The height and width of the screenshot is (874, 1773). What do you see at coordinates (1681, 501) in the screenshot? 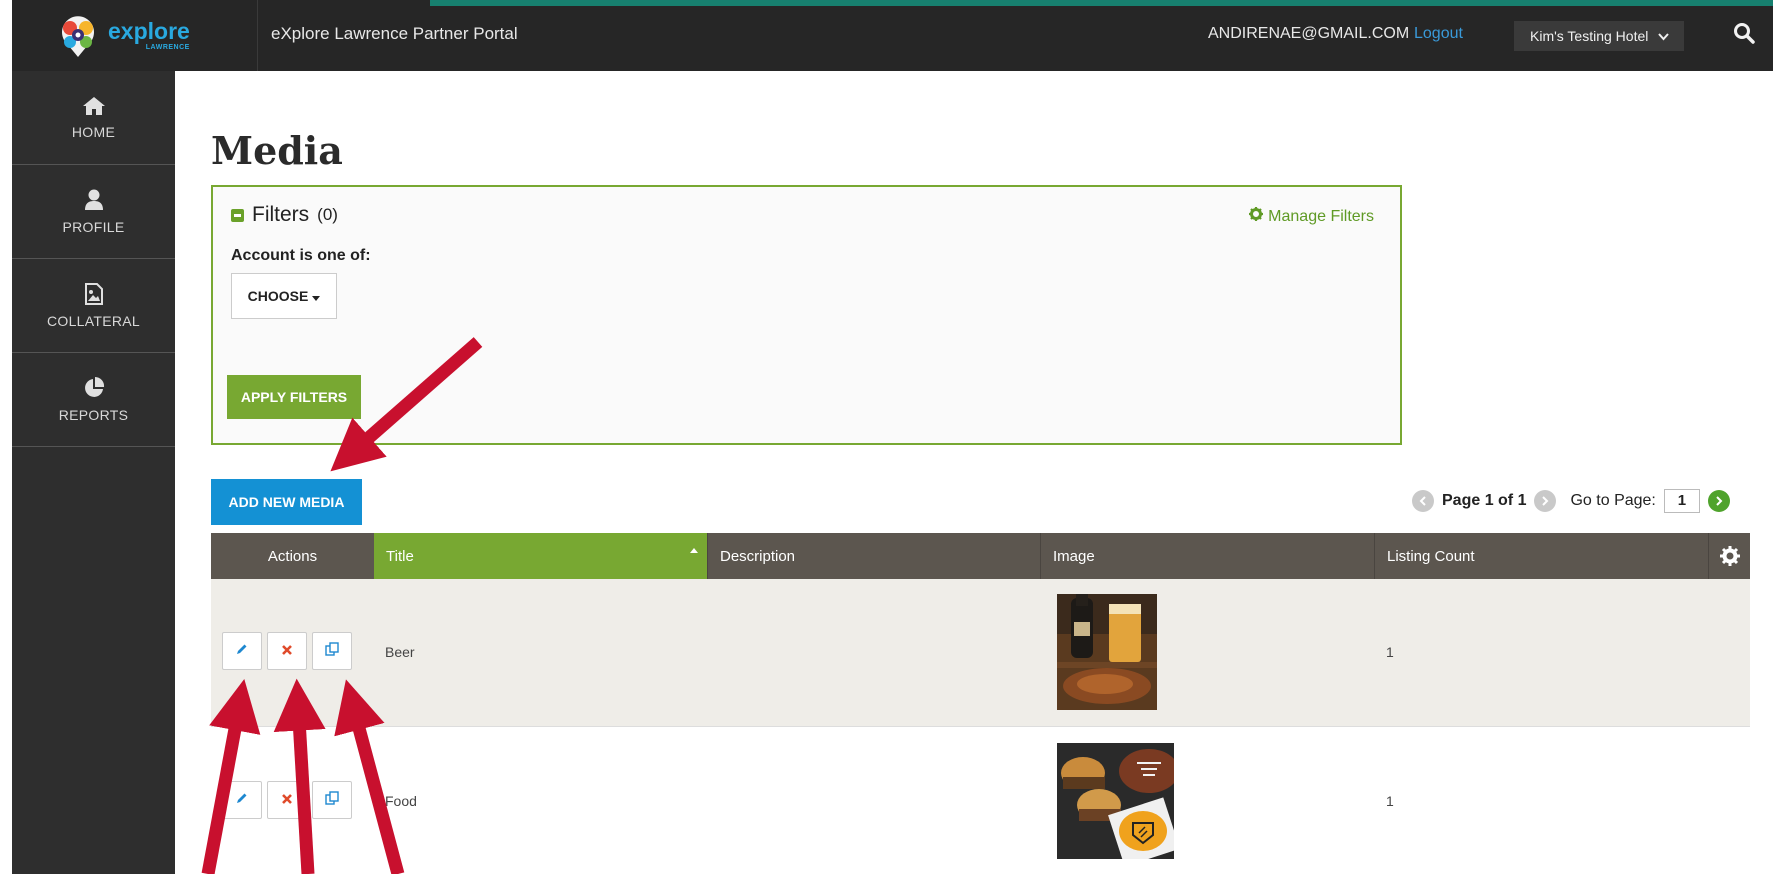
I see `goto-page-input: 1` at bounding box center [1681, 501].